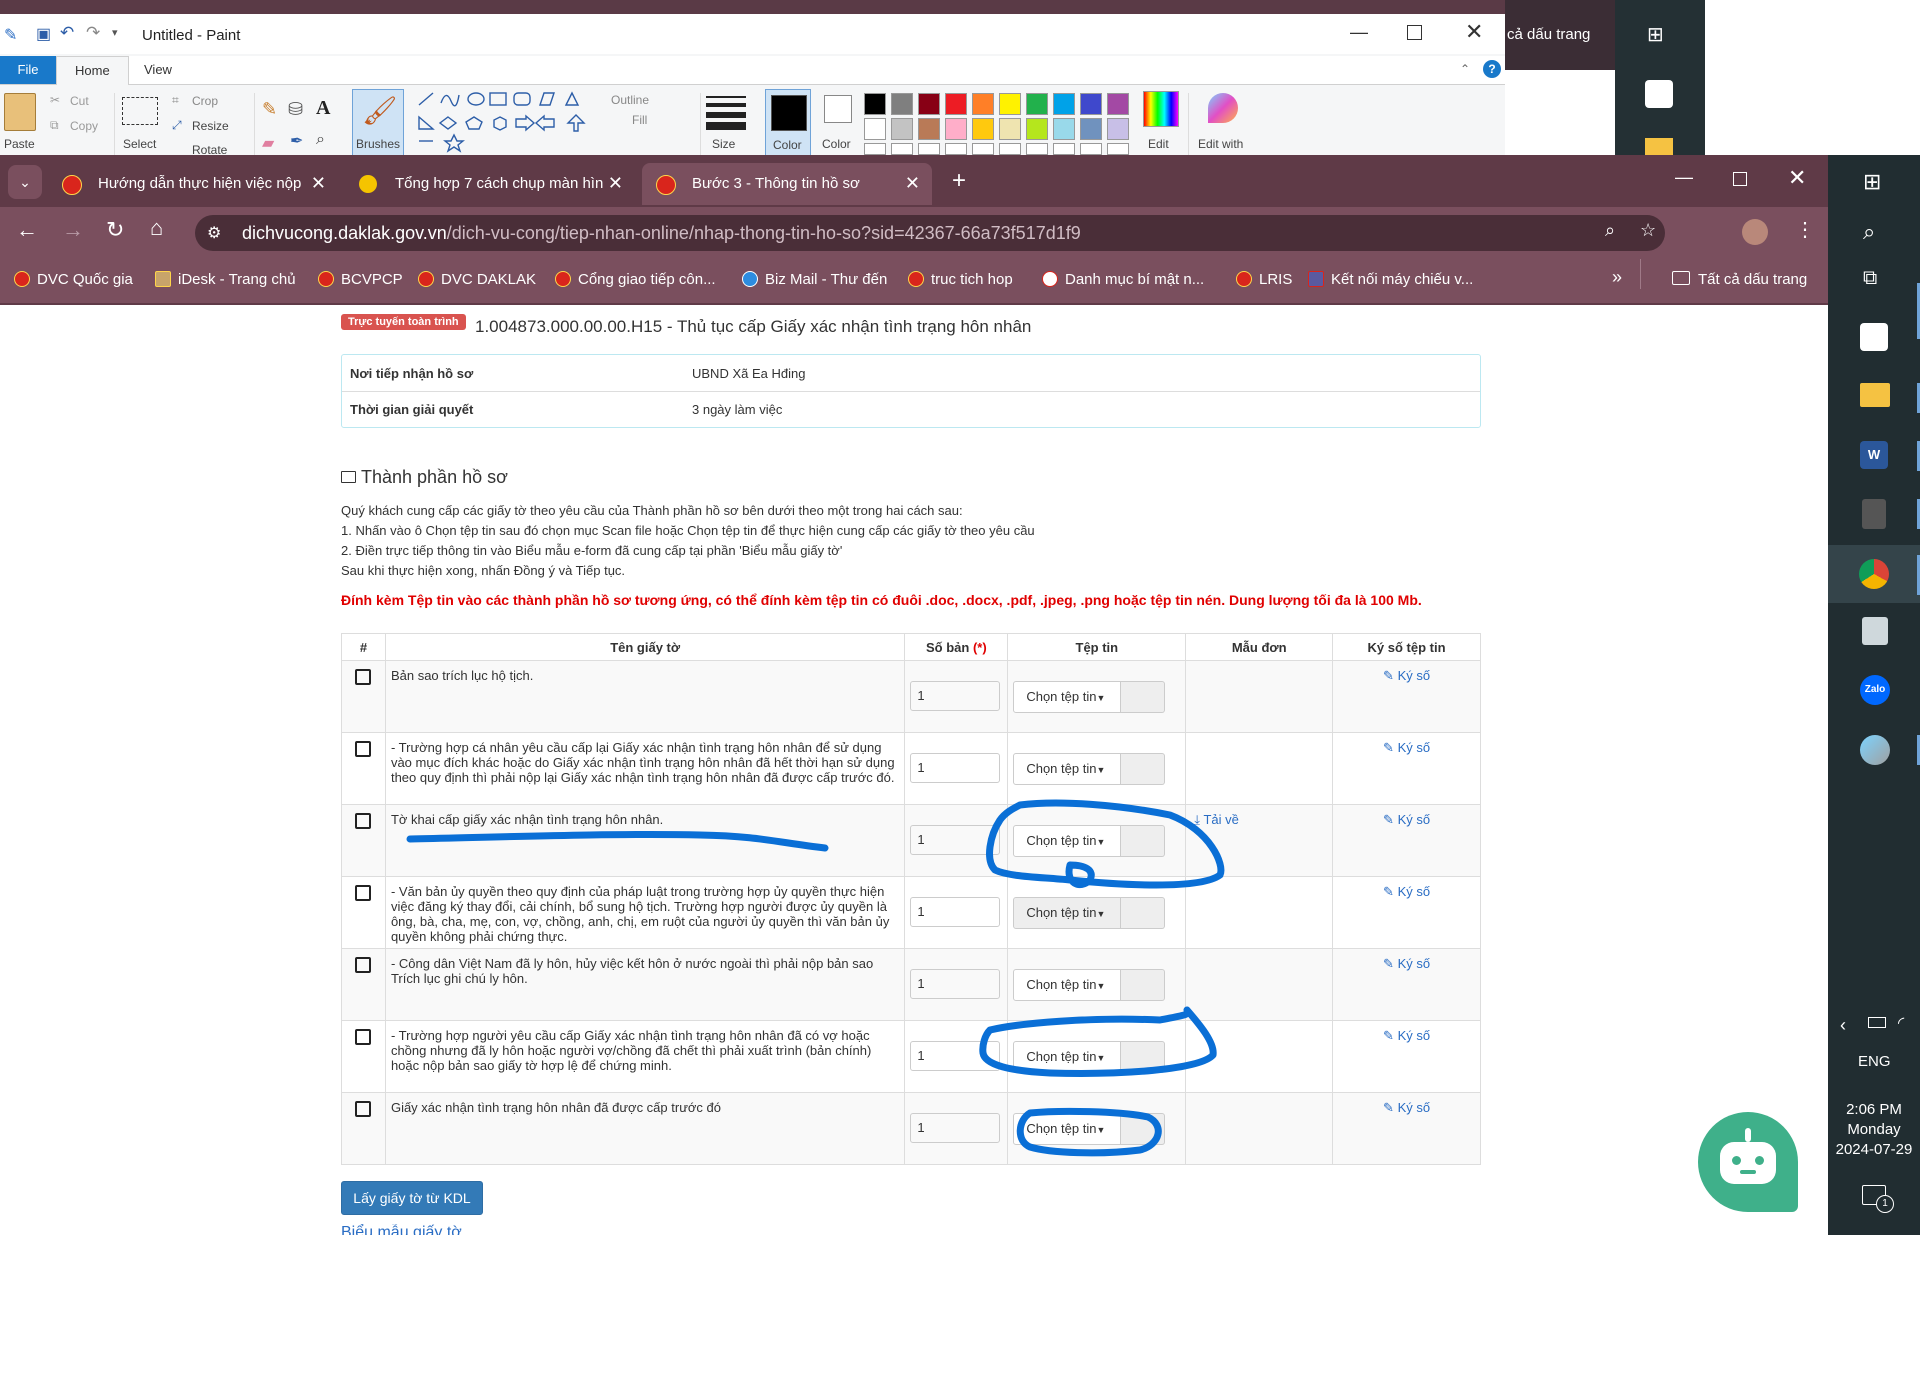 Image resolution: width=1920 pixels, height=1398 pixels. I want to click on search-icon: ⌕, so click(1869, 232).